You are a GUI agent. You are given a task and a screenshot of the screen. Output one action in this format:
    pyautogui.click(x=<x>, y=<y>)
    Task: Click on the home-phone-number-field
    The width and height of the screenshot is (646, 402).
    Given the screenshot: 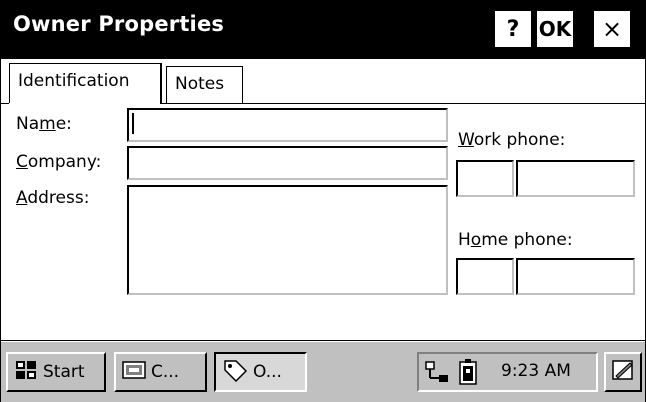 What is the action you would take?
    pyautogui.click(x=575, y=276)
    